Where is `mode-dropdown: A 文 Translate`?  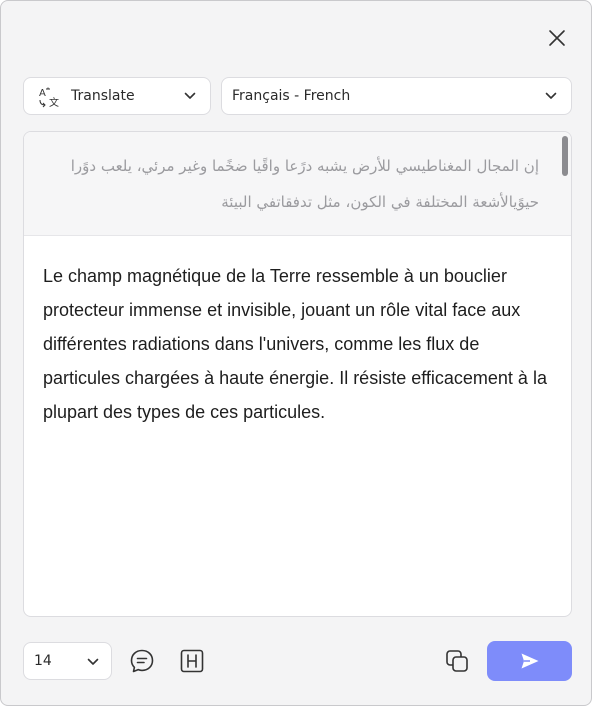 mode-dropdown: A 文 Translate is located at coordinates (117, 96).